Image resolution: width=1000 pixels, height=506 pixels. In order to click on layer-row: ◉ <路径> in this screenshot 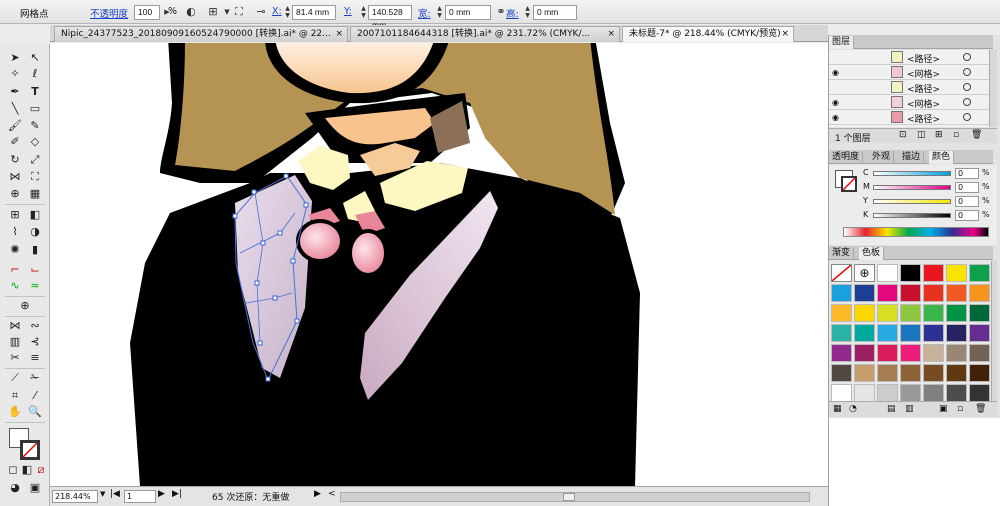, I will do `click(909, 117)`.